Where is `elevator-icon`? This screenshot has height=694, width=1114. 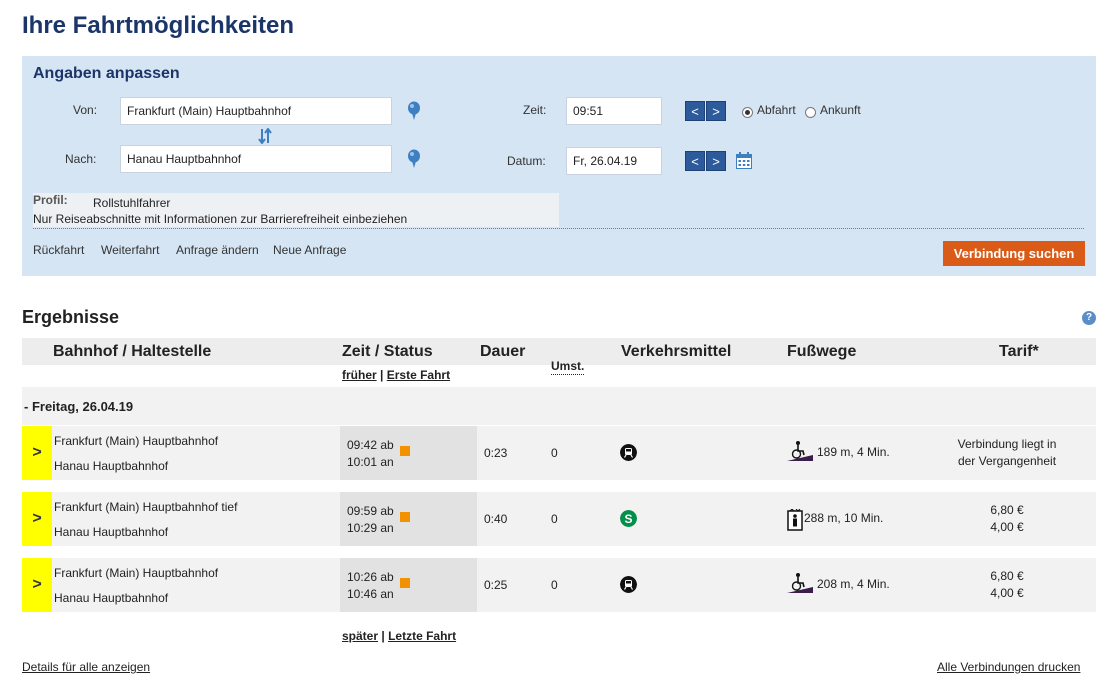
elevator-icon is located at coordinates (795, 520).